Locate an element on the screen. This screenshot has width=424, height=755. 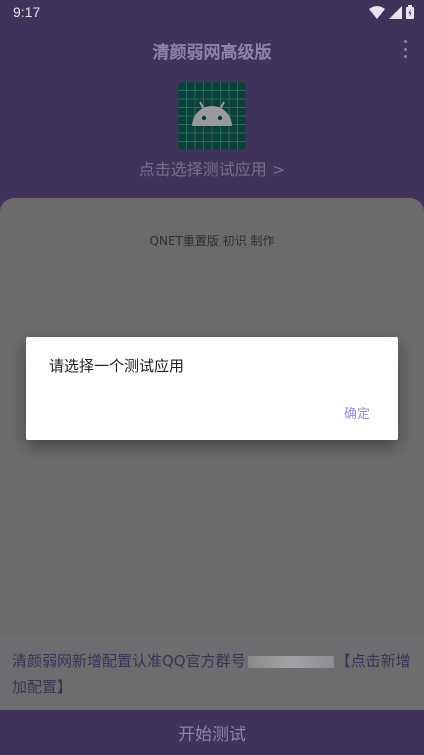
config-notice: 清颜弱网新增配置认准QQ官方群号 【点击新增加配置】 is located at coordinates (212, 673).